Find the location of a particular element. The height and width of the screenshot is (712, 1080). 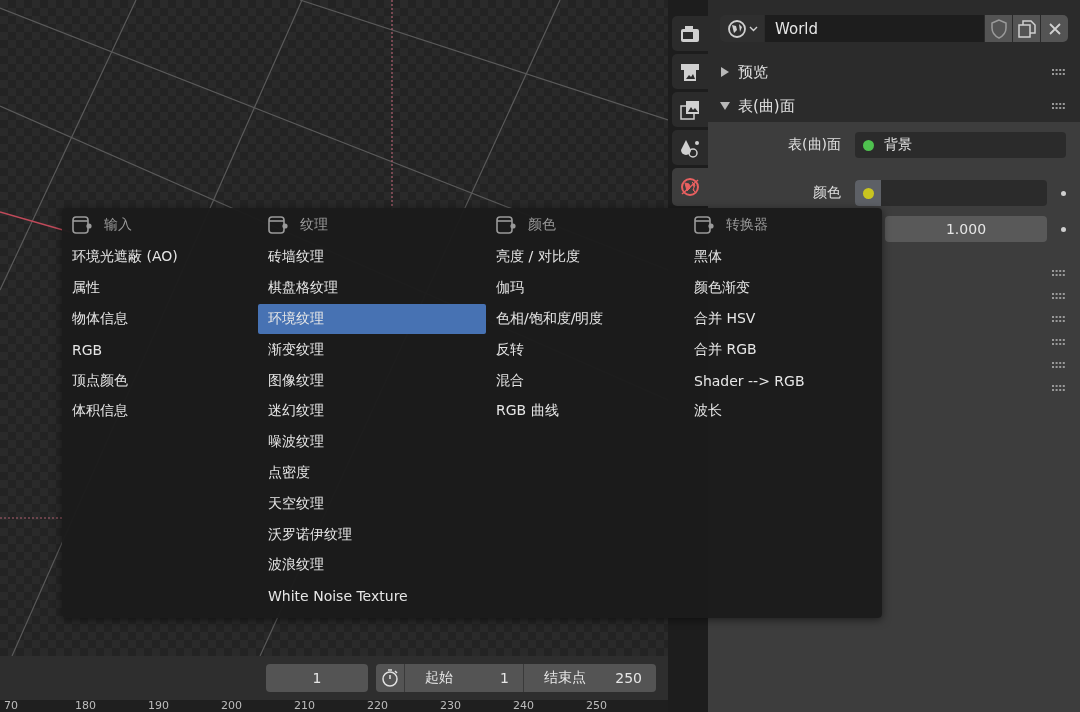

ruler-number: 210 is located at coordinates (305, 706).